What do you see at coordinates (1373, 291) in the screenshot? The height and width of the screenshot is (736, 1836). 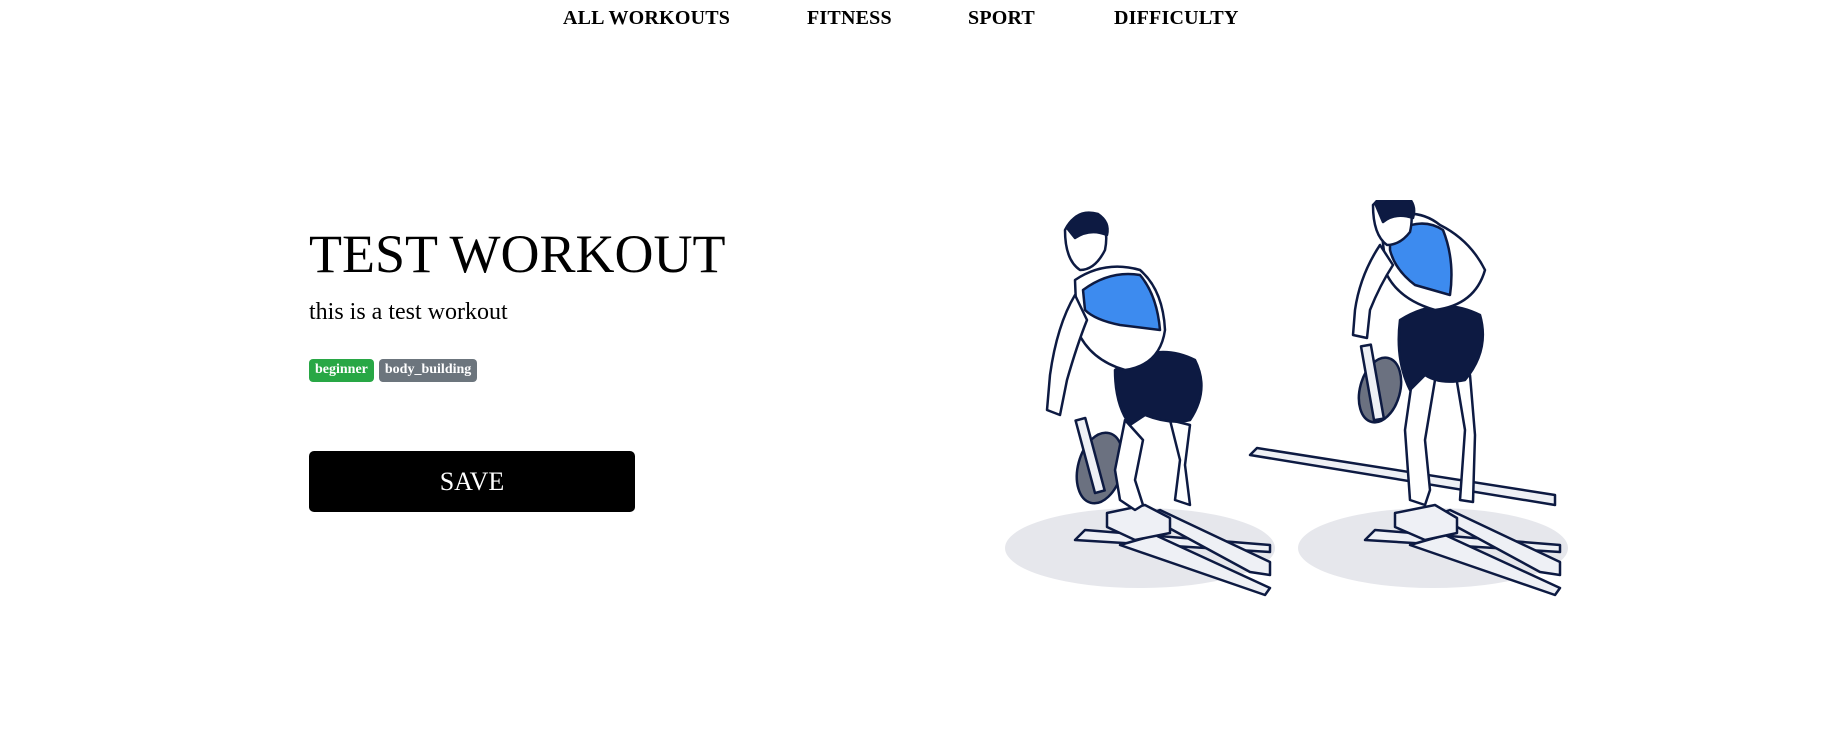 I see `arm-right` at bounding box center [1373, 291].